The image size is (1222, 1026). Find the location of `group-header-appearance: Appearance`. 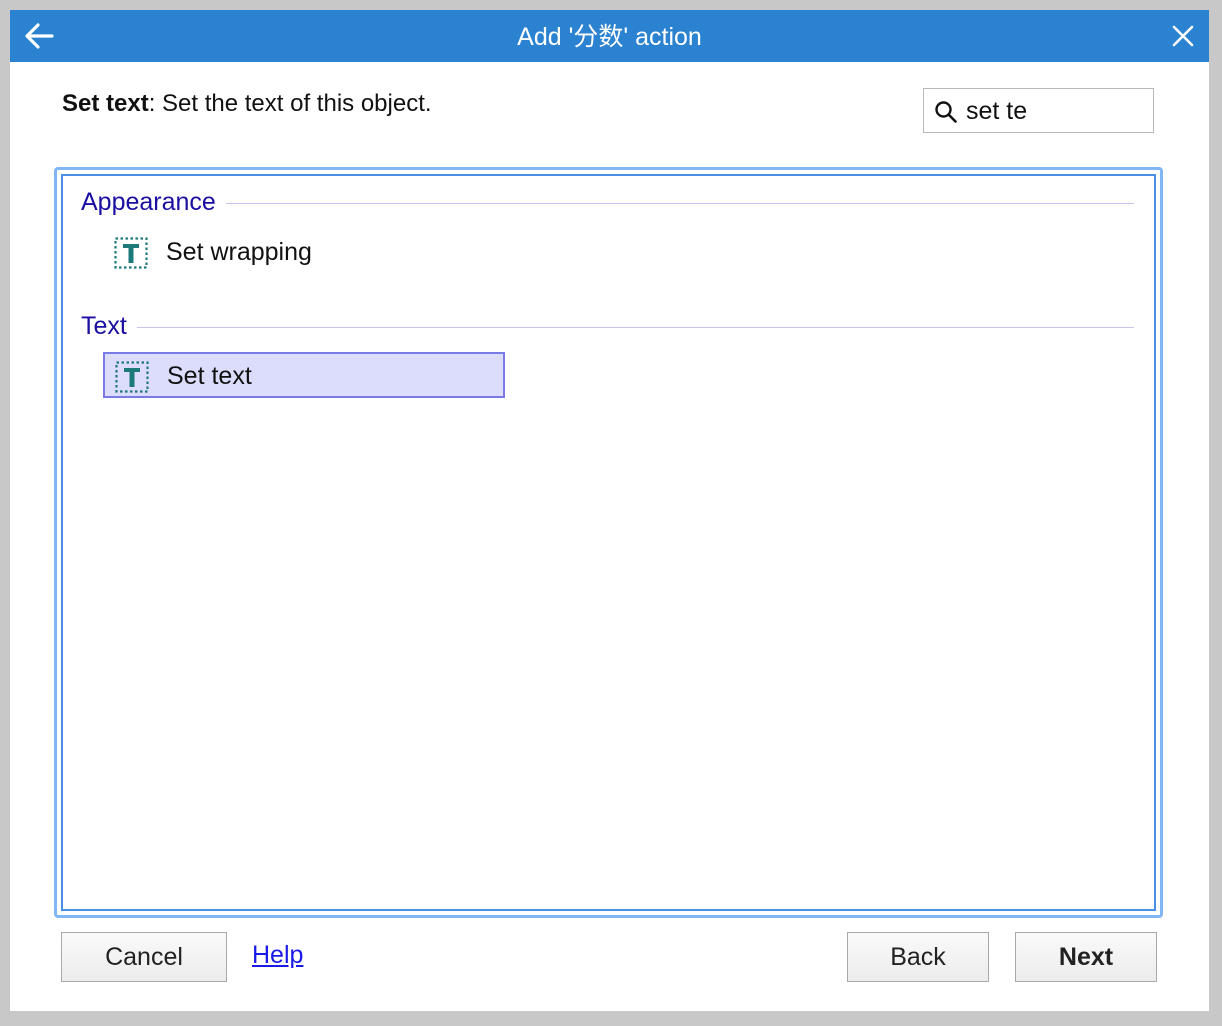

group-header-appearance: Appearance is located at coordinates (607, 202).